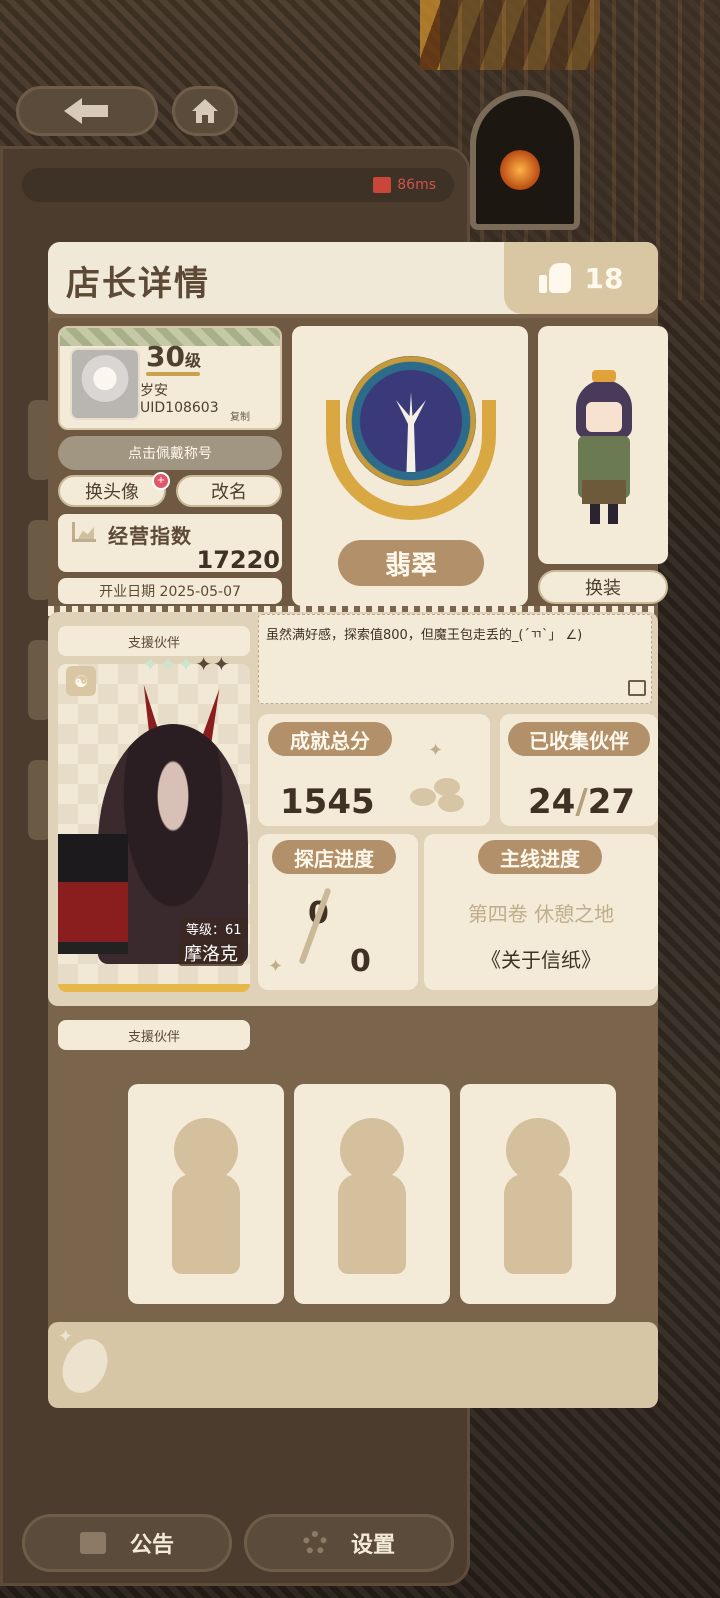 Image resolution: width=720 pixels, height=1598 pixels. What do you see at coordinates (540, 857) in the screenshot?
I see `main-story-label: 主线进度` at bounding box center [540, 857].